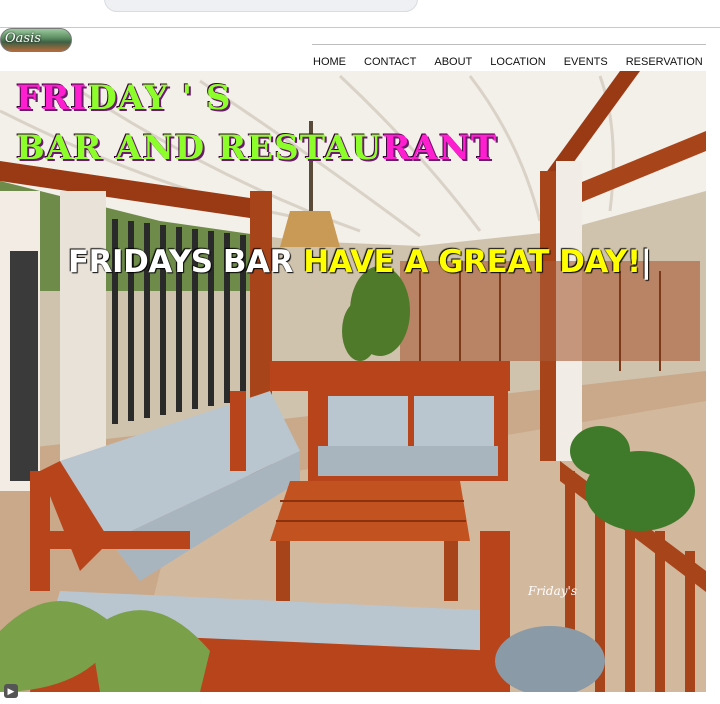 Image resolution: width=720 pixels, height=704 pixels. What do you see at coordinates (552, 591) in the screenshot?
I see `fridays-sign: Friday's` at bounding box center [552, 591].